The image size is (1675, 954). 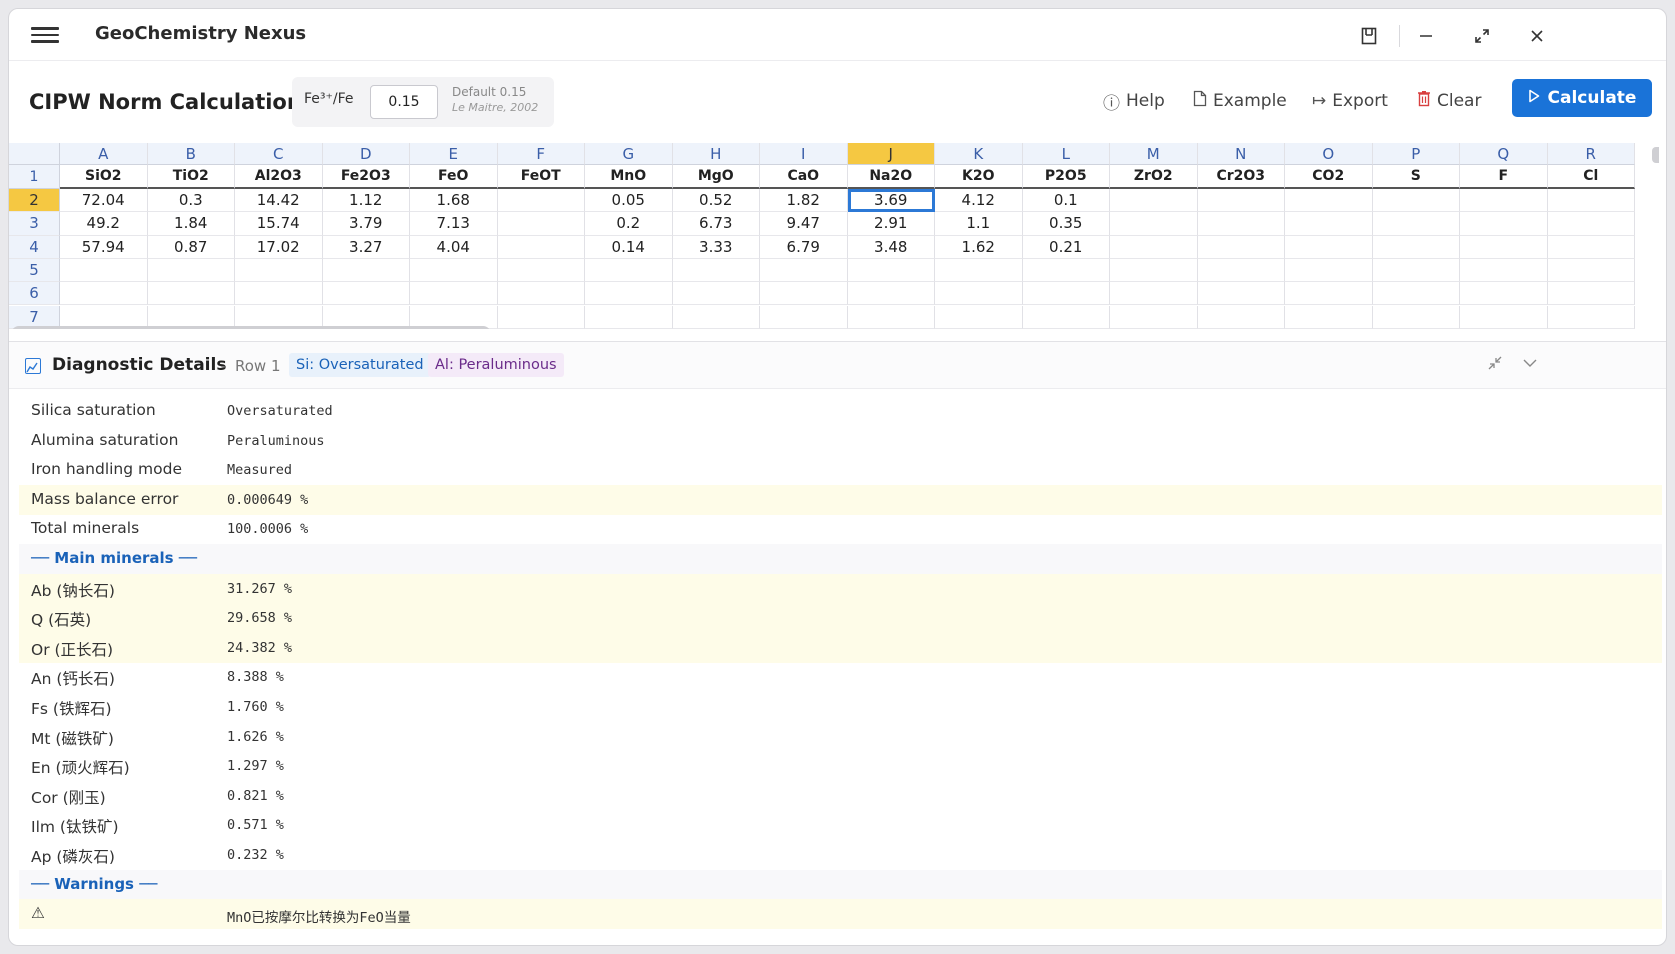 I want to click on header-cell: MgO, so click(x=716, y=177).